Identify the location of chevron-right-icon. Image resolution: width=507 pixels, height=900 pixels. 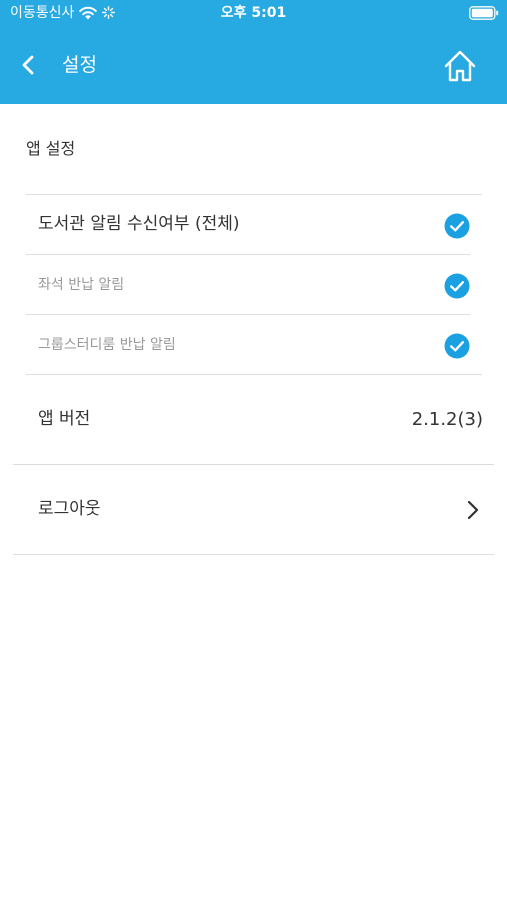
(473, 510).